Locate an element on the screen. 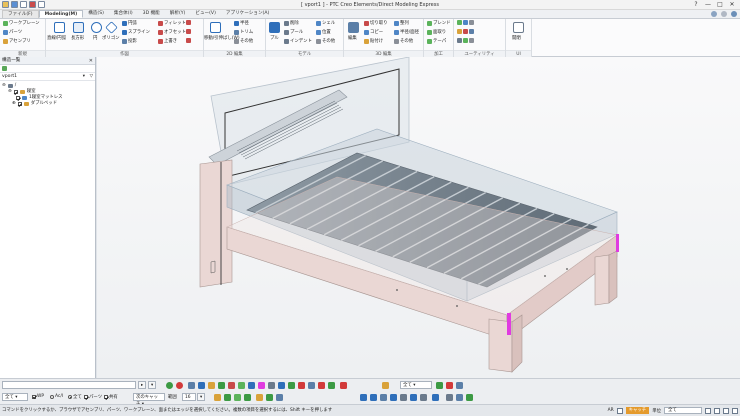 The height and width of the screenshot is (416, 740). catch-mode-select: 次のキャッチ ▾ is located at coordinates (149, 400).